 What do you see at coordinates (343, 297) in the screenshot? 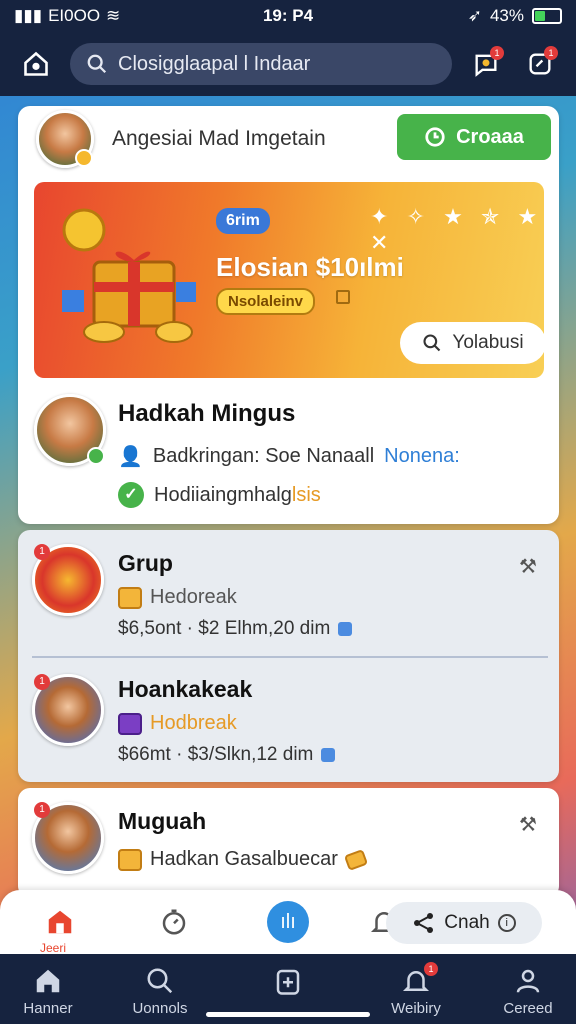
I see `calendar-icon` at bounding box center [343, 297].